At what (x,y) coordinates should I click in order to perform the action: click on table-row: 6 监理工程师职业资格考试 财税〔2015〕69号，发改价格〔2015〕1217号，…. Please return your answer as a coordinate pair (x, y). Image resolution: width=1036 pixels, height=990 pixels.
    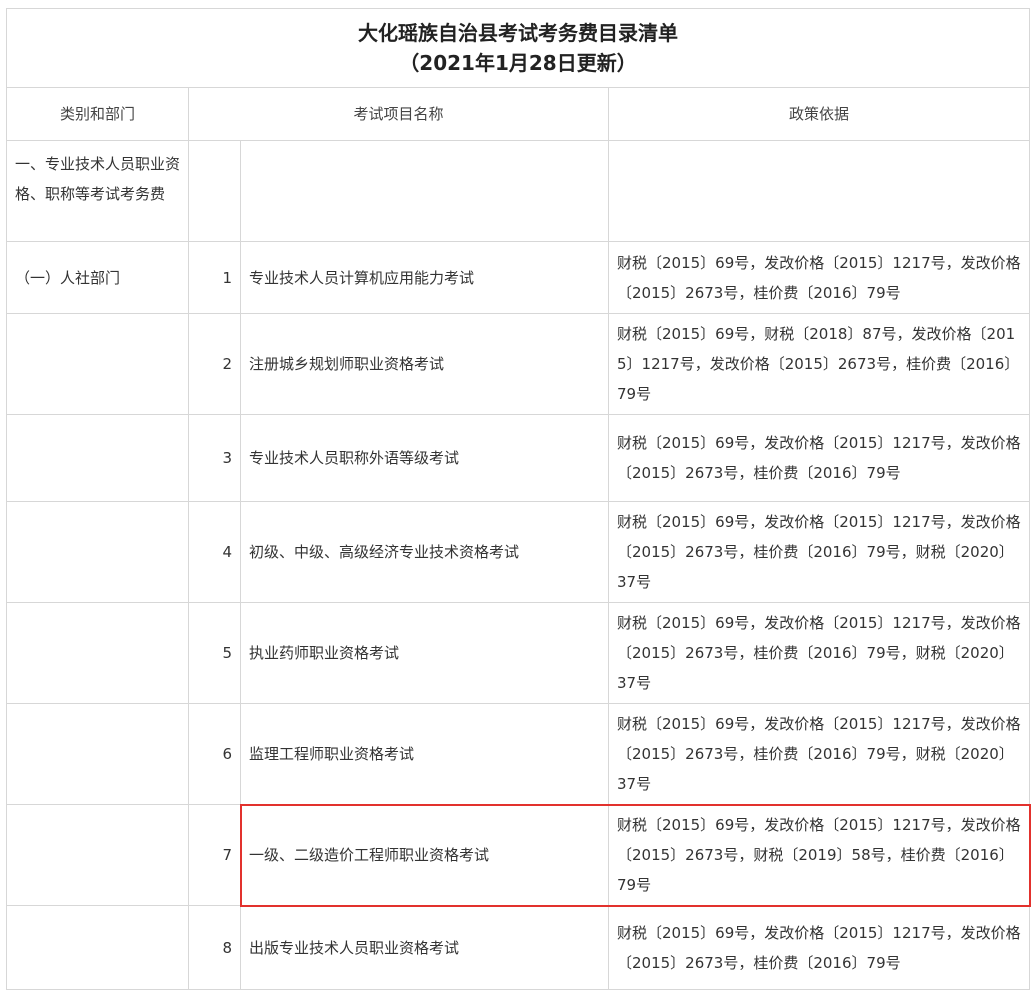
    Looking at the image, I should click on (518, 754).